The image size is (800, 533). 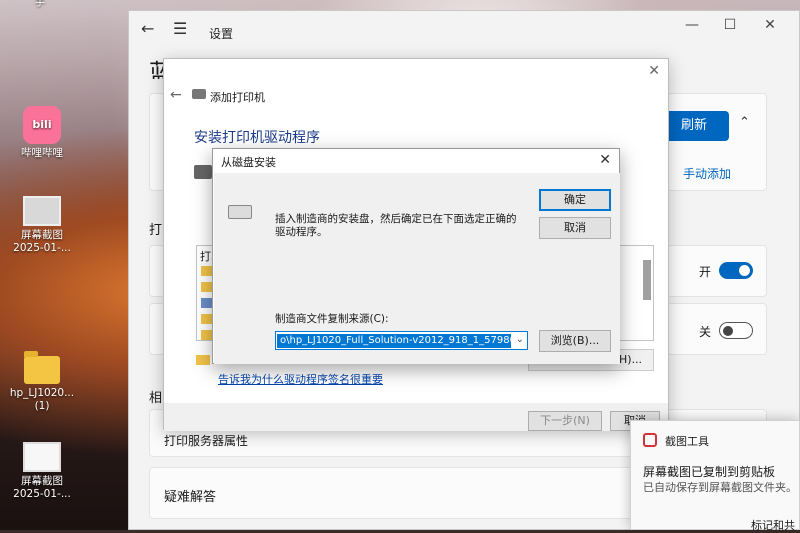 What do you see at coordinates (396, 225) in the screenshot?
I see `dialog-message: 插入制造商的安装盘，然后确定已在下面选定正确的驱动程序。` at bounding box center [396, 225].